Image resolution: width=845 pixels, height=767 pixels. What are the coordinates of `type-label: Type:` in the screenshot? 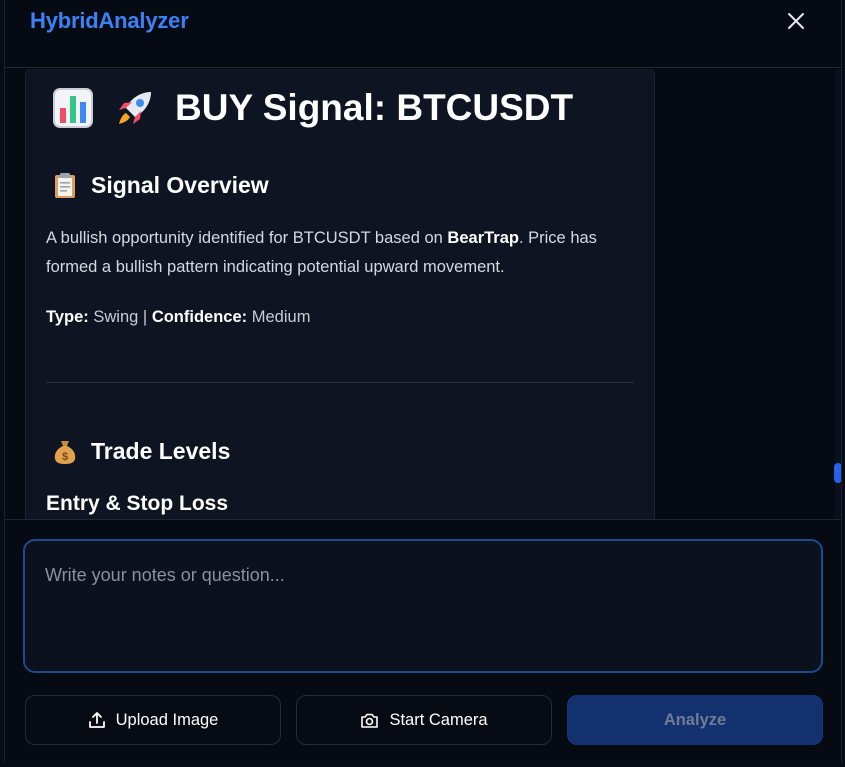 It's located at (67, 317).